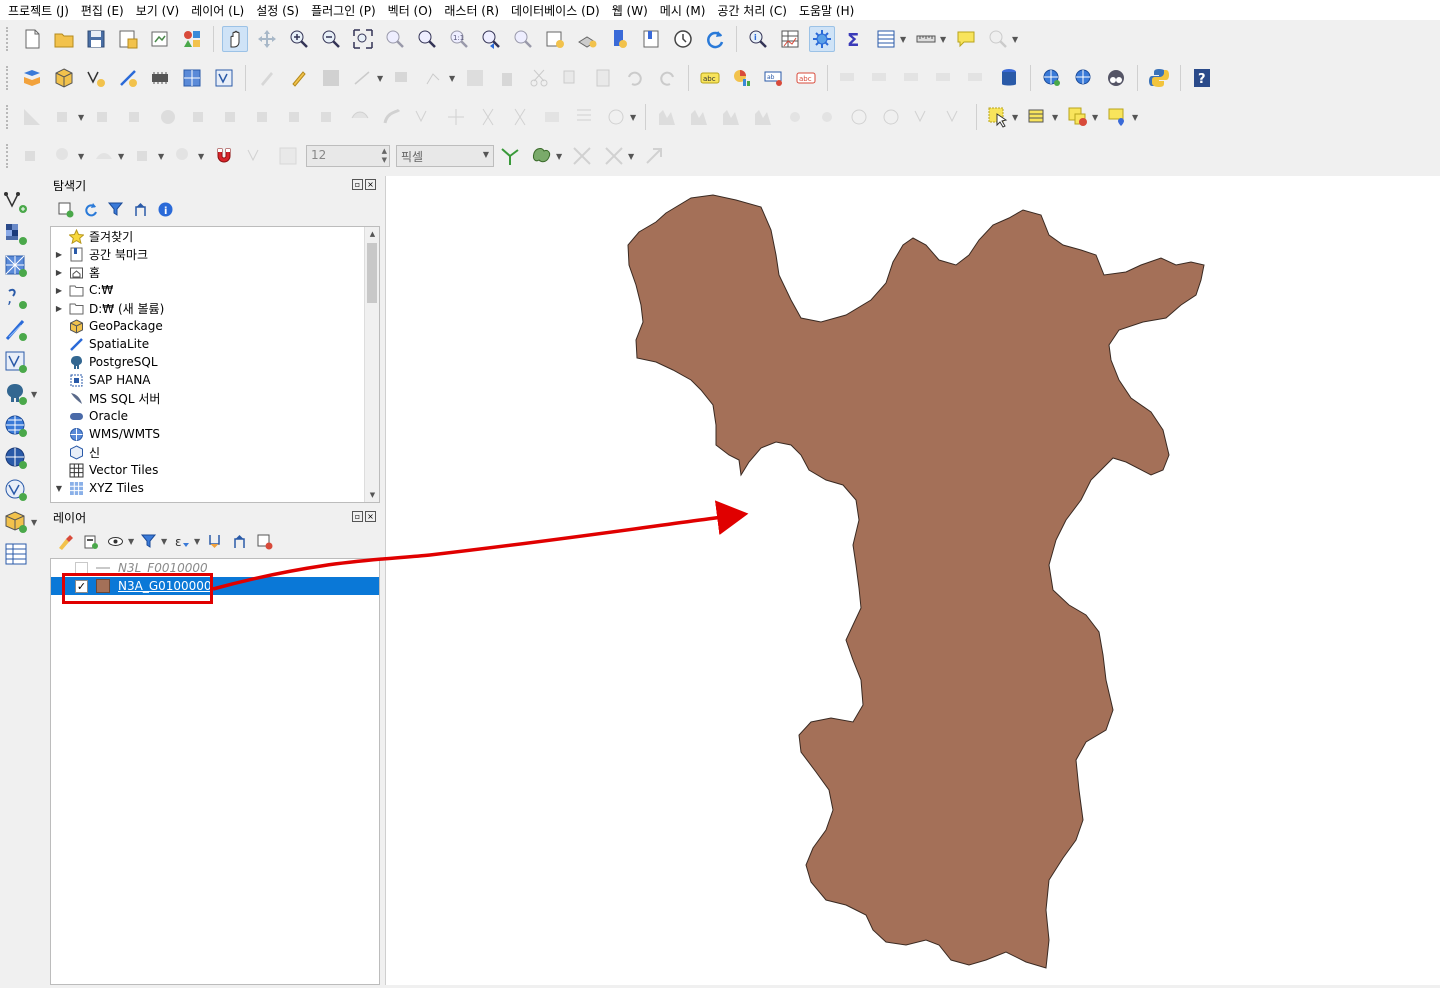 This screenshot has width=1440, height=988. Describe the element at coordinates (81, 586) in the screenshot. I see `layer-visibility-checkbox: ✓` at that location.